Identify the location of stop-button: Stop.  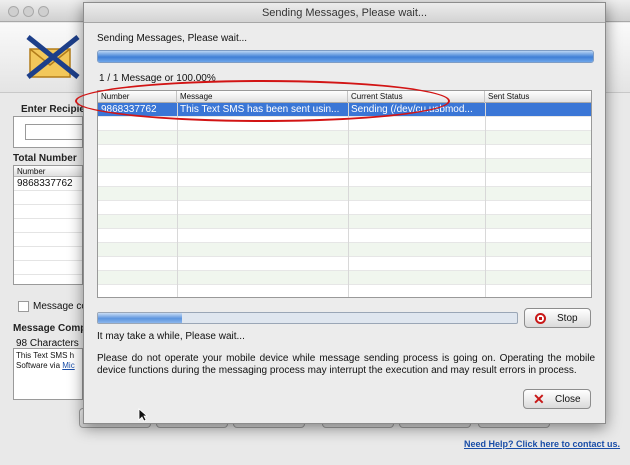
(557, 318).